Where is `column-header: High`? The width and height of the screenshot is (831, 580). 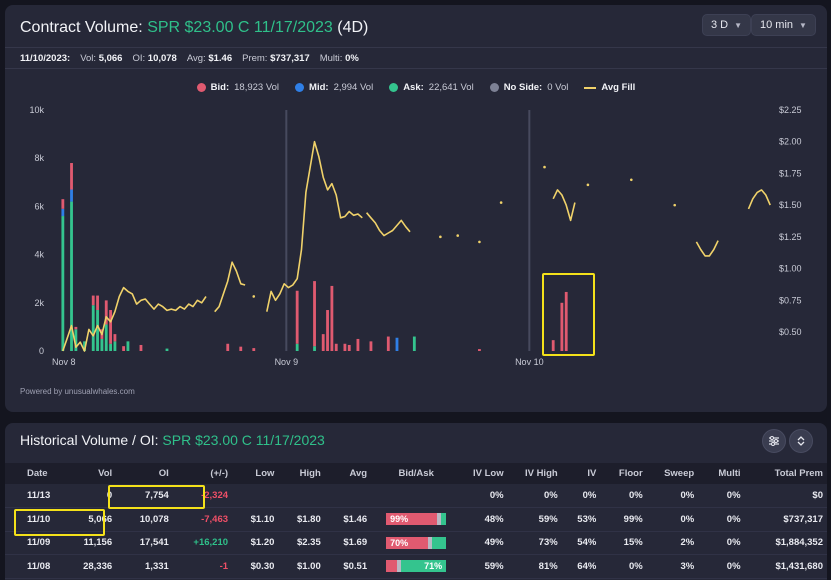 column-header: High is located at coordinates (301, 473).